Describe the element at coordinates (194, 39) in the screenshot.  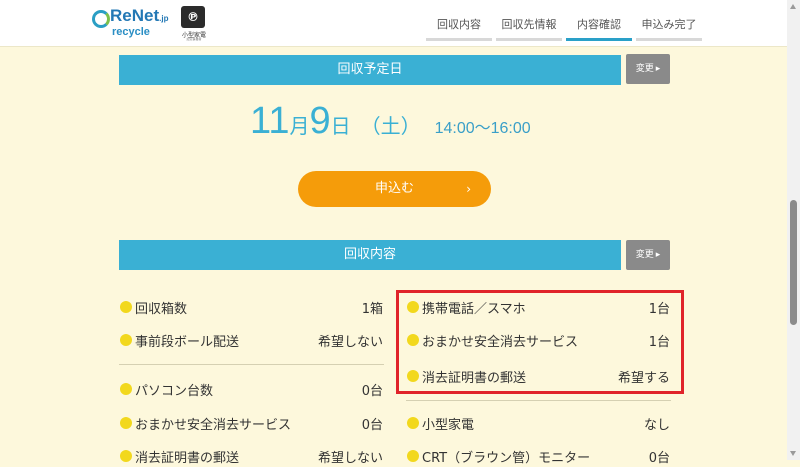
I see `badge-sublabel: 認定事業者` at that location.